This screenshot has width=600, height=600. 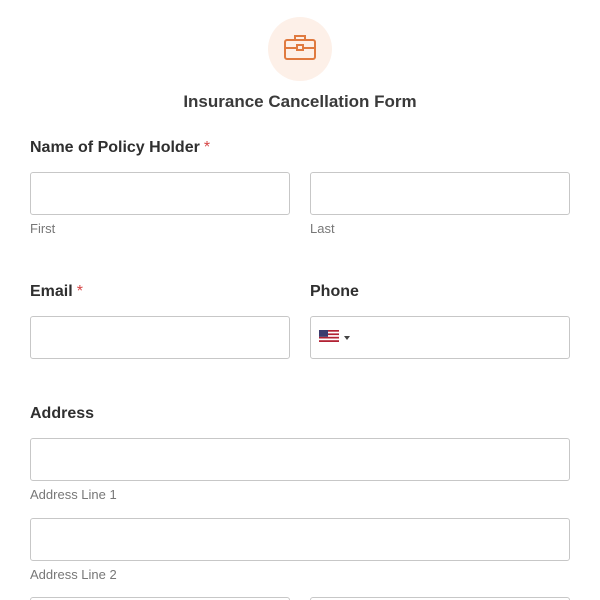 I want to click on last-name-input, so click(x=440, y=193).